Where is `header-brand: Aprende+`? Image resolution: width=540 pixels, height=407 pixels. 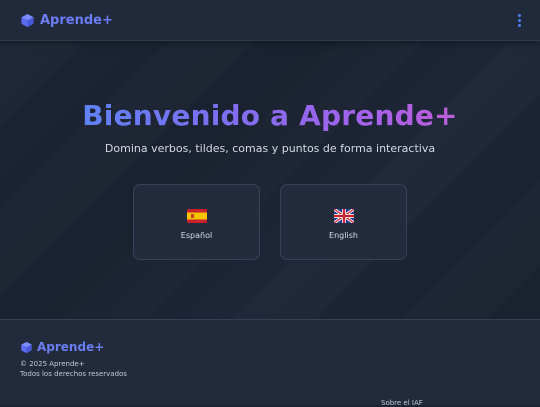
header-brand: Aprende+ is located at coordinates (66, 20).